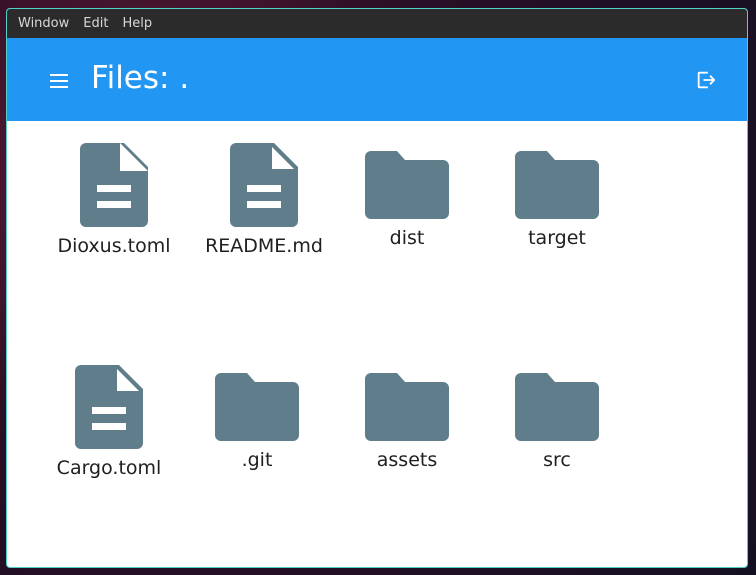  What do you see at coordinates (377, 79) in the screenshot?
I see `app-header: Files: .` at bounding box center [377, 79].